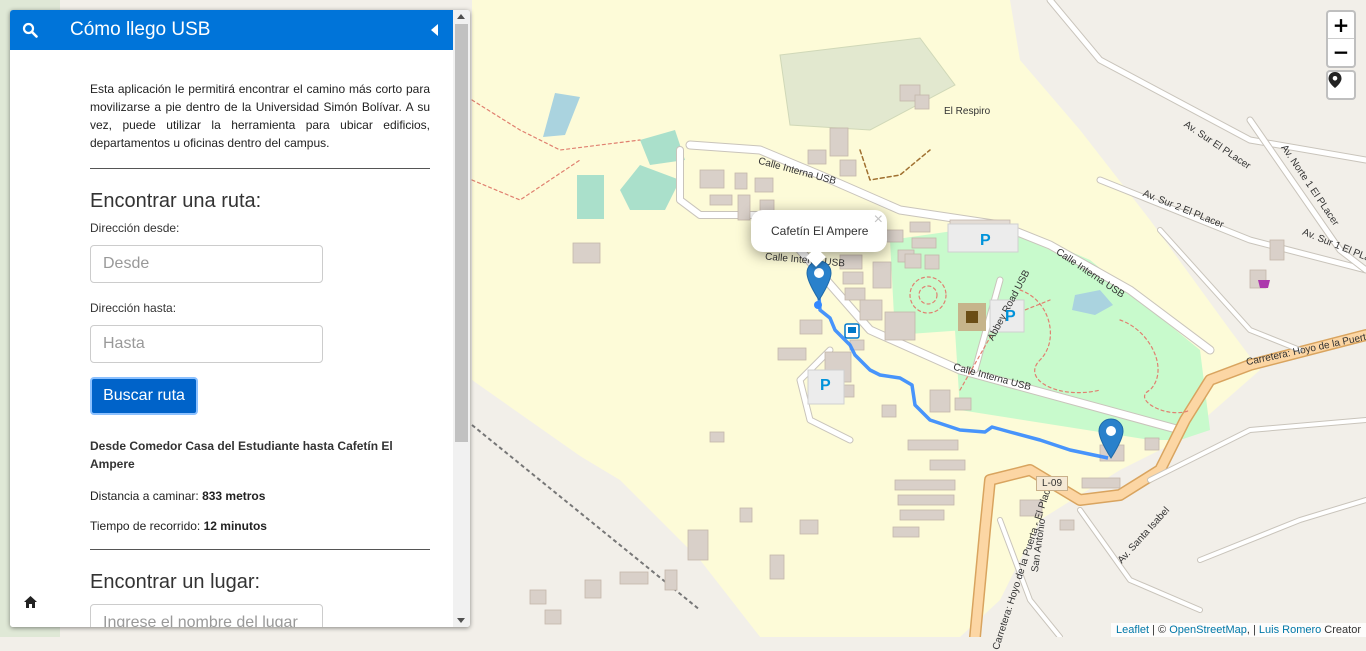 This screenshot has height=651, width=1366. I want to click on search-icon, so click(30, 30).